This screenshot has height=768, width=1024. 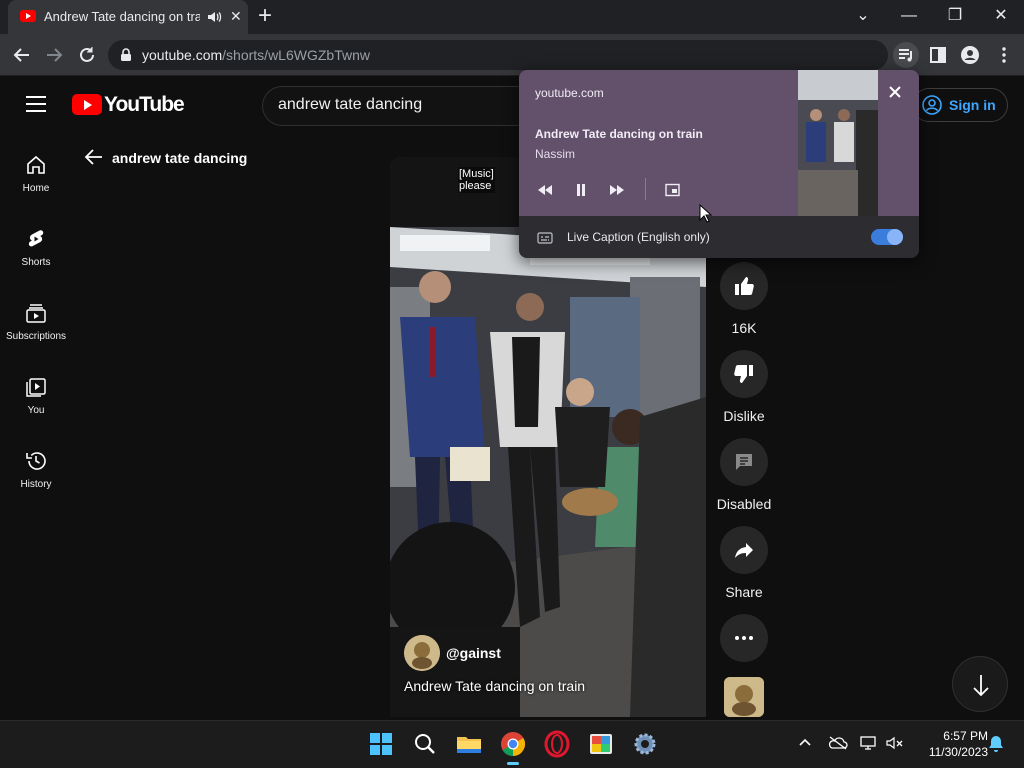 What do you see at coordinates (569, 93) in the screenshot?
I see `media-origin: youtube.com` at bounding box center [569, 93].